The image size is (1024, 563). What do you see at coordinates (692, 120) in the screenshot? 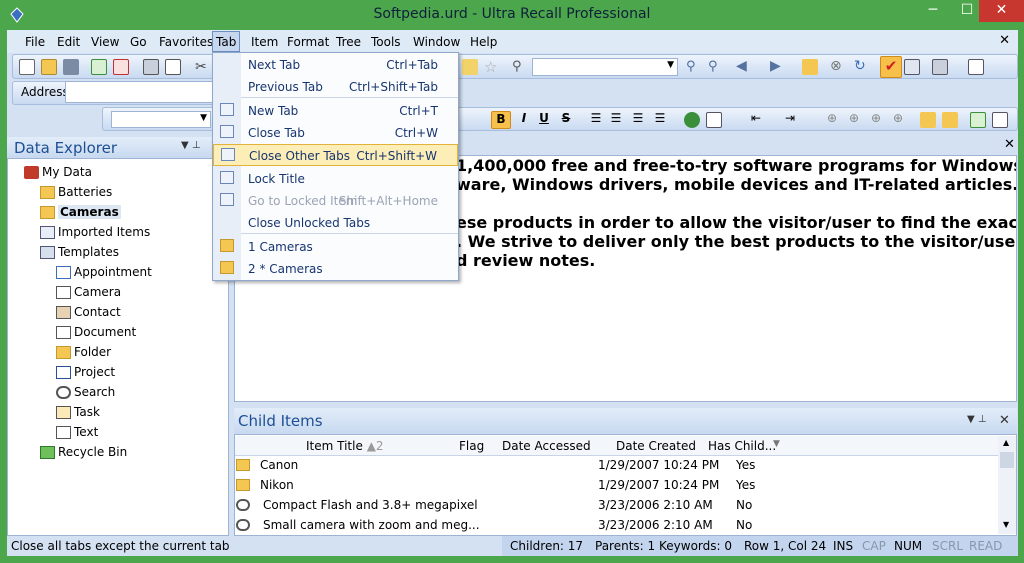
I see `hyperlink-icon` at bounding box center [692, 120].